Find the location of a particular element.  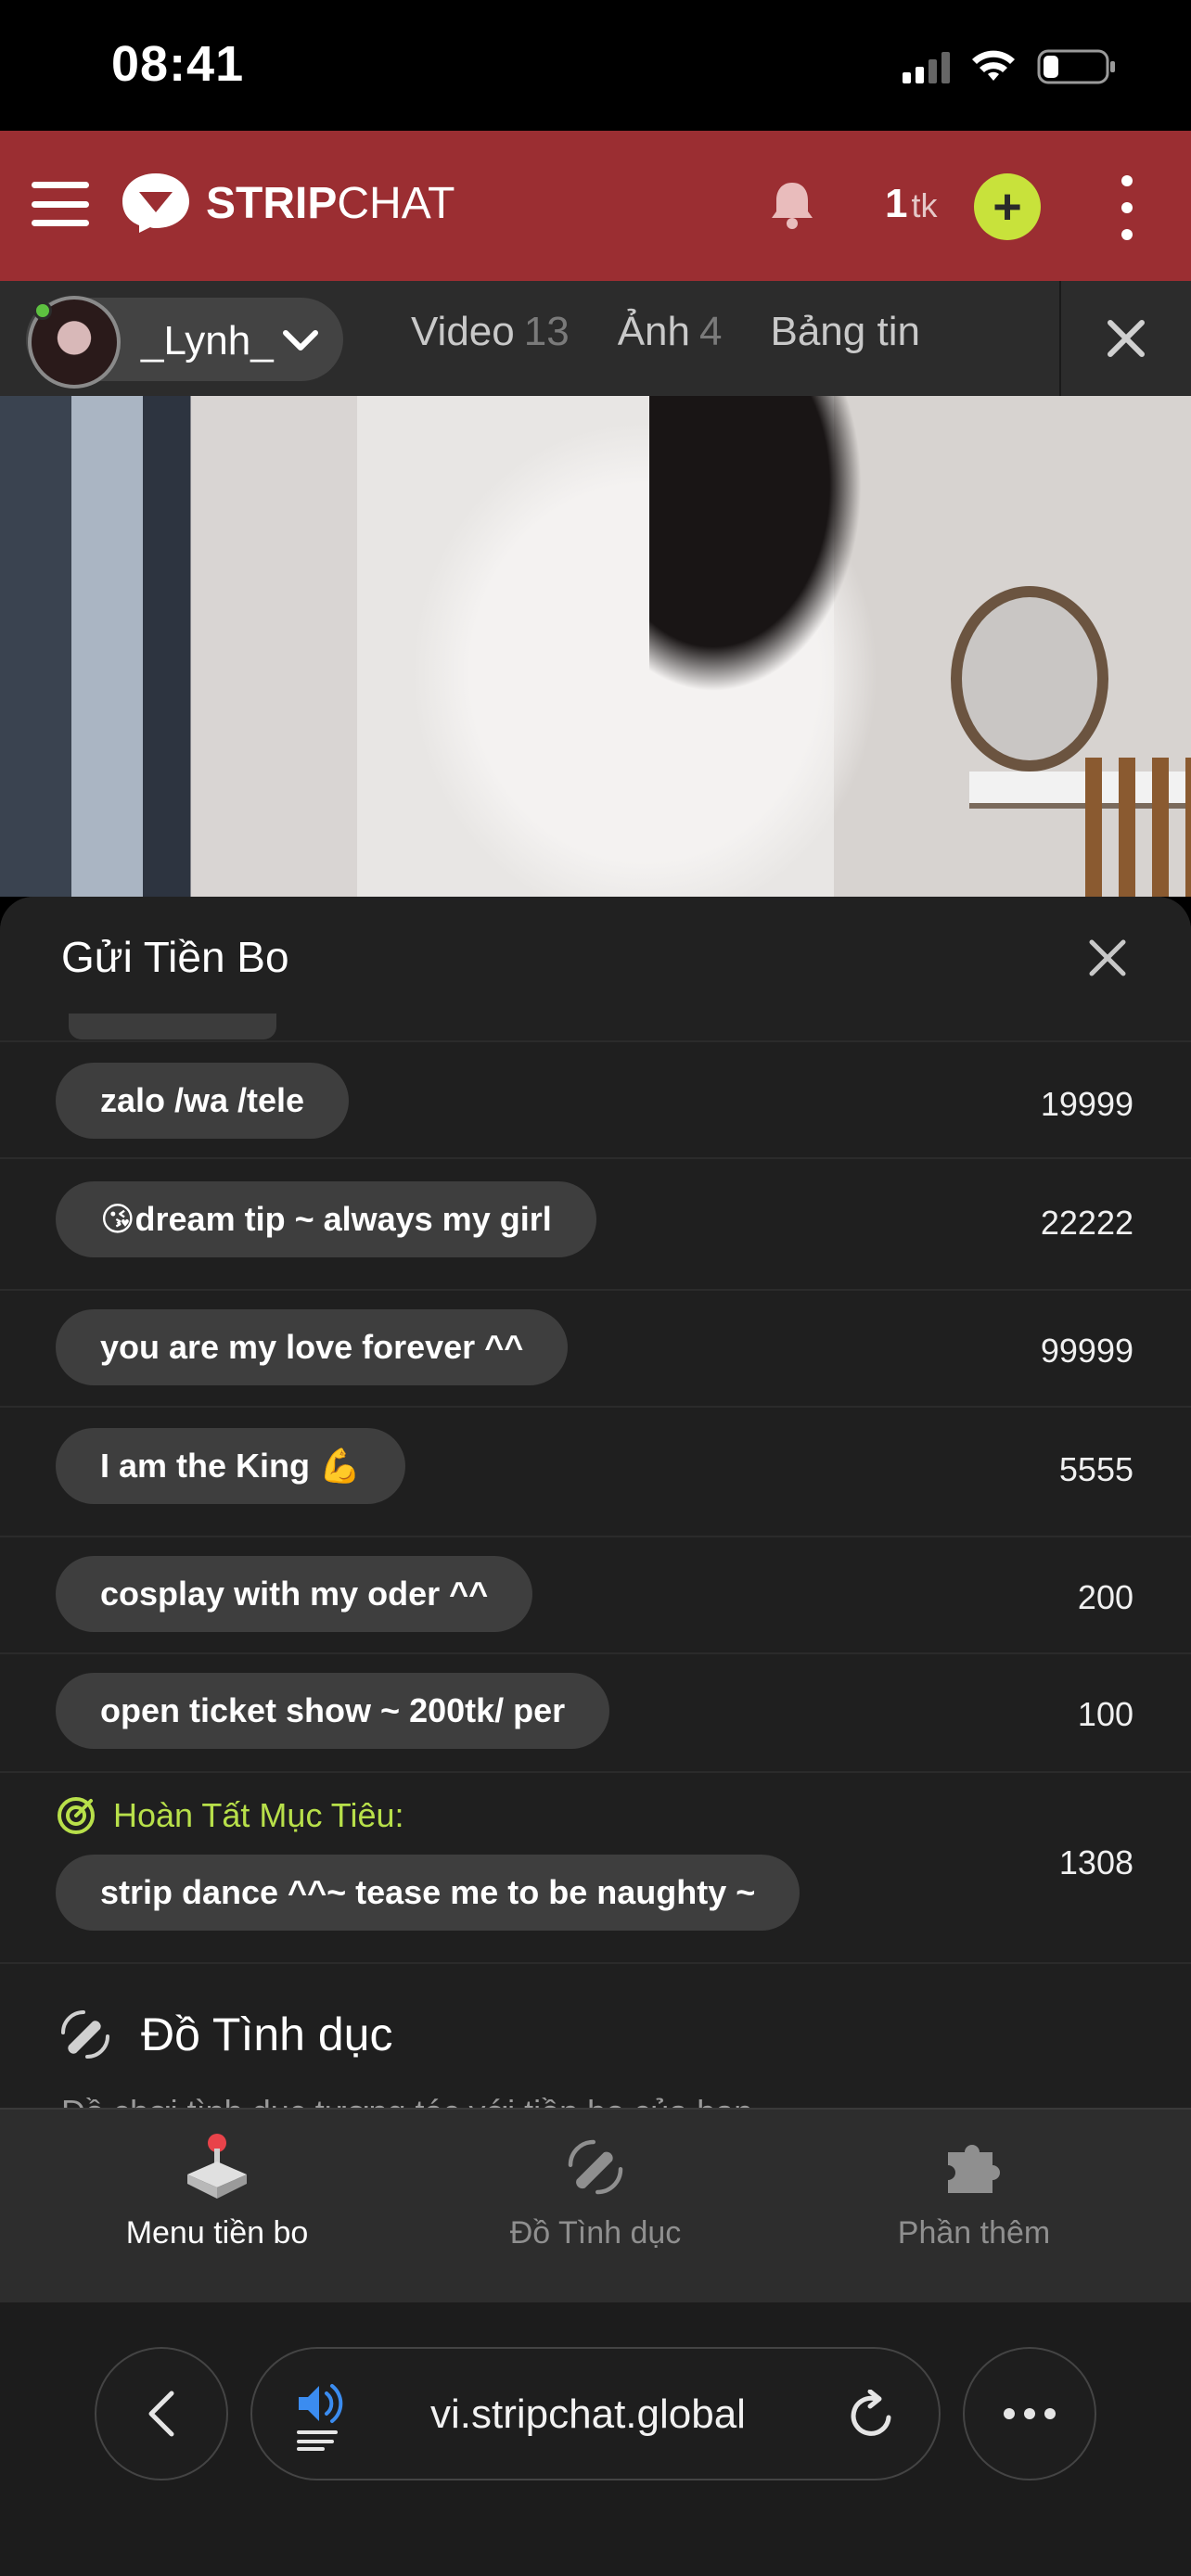

tab-label: Menu tiền bo is located at coordinates (217, 2233).